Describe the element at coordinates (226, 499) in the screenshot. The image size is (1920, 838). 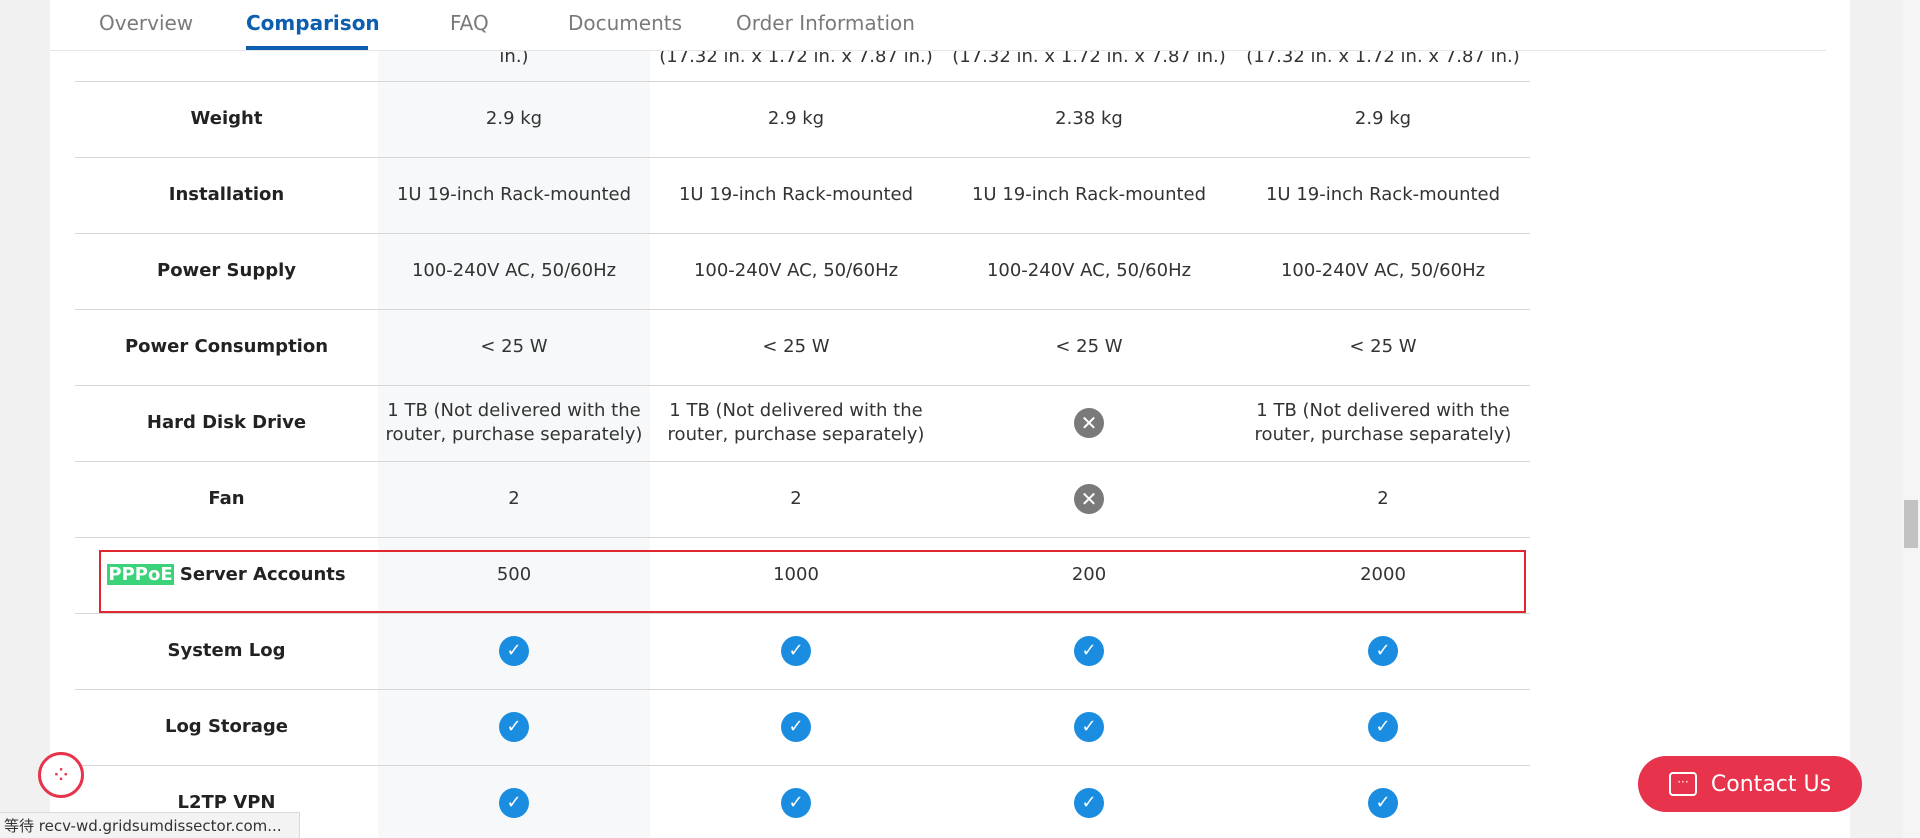
I see `row-label: Fan` at that location.